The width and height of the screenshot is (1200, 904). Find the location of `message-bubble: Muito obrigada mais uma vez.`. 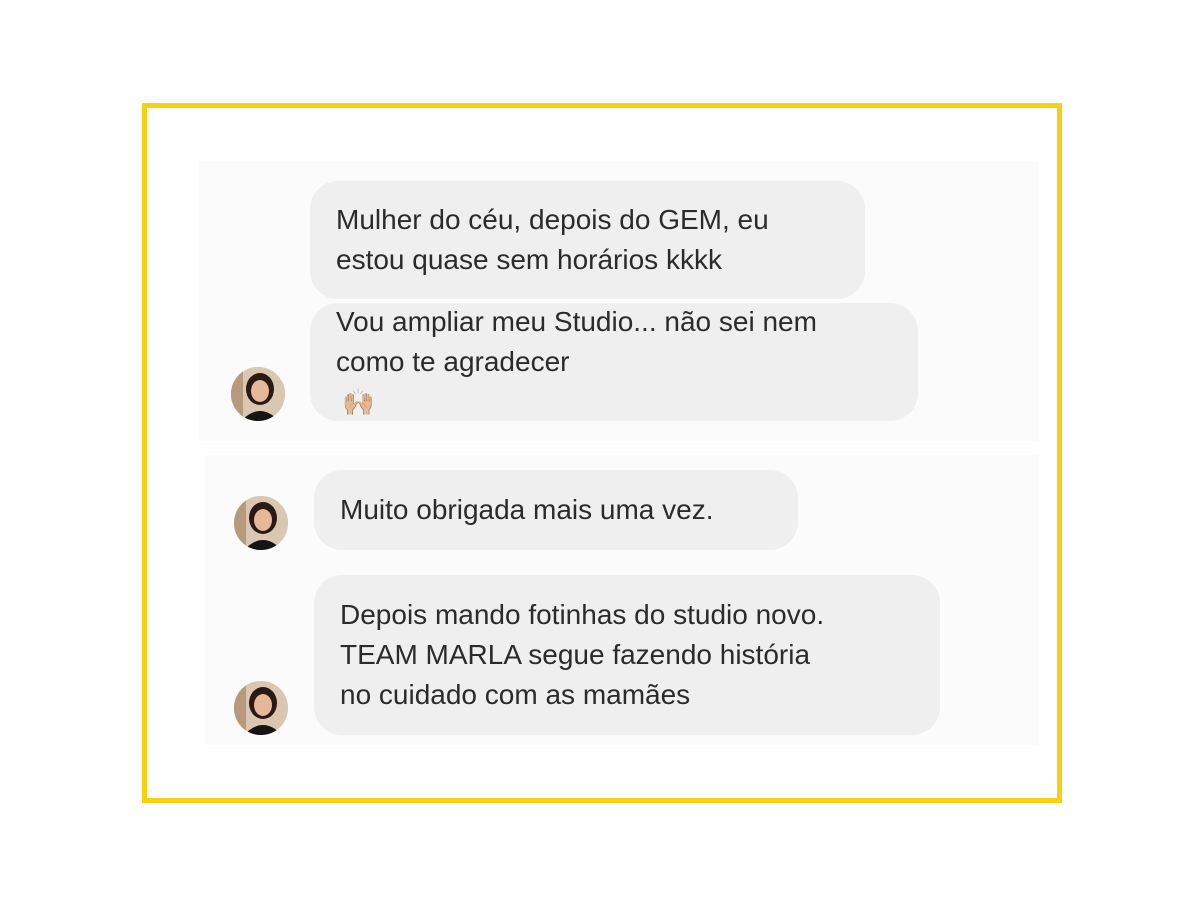

message-bubble: Muito obrigada mais uma vez. is located at coordinates (556, 510).